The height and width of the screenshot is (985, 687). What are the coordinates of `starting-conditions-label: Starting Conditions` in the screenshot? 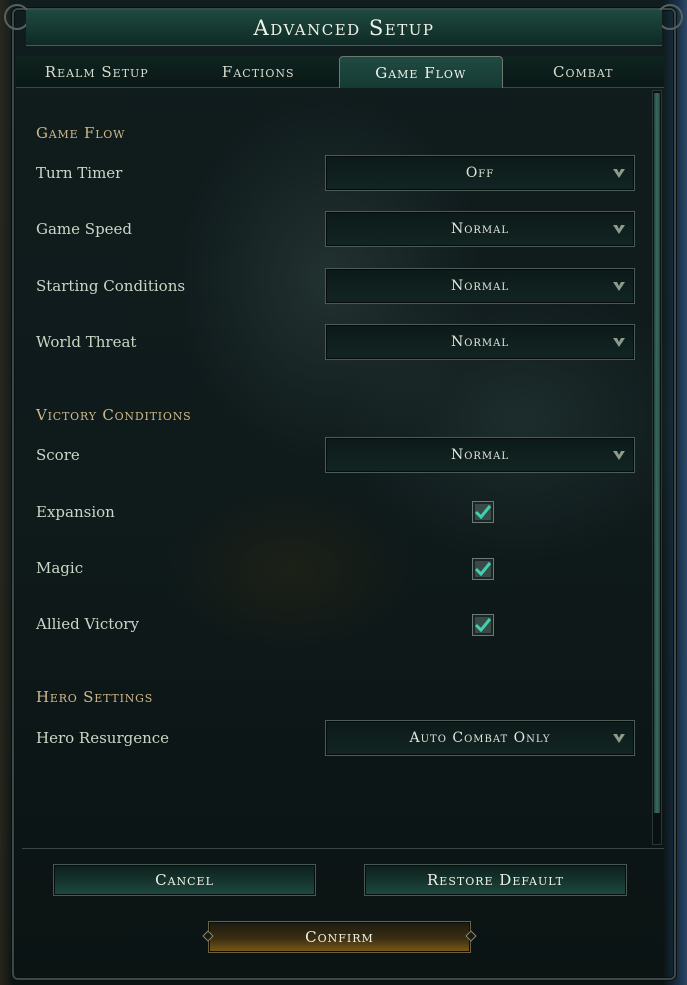 It's located at (111, 286).